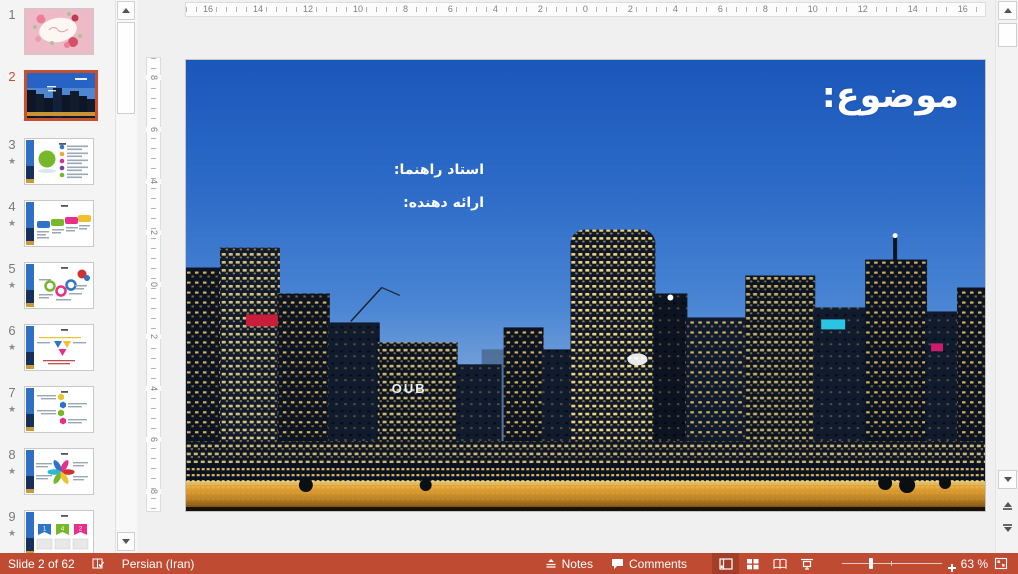 The image size is (1018, 574). What do you see at coordinates (657, 563) in the screenshot?
I see `comments-label: Comments` at bounding box center [657, 563].